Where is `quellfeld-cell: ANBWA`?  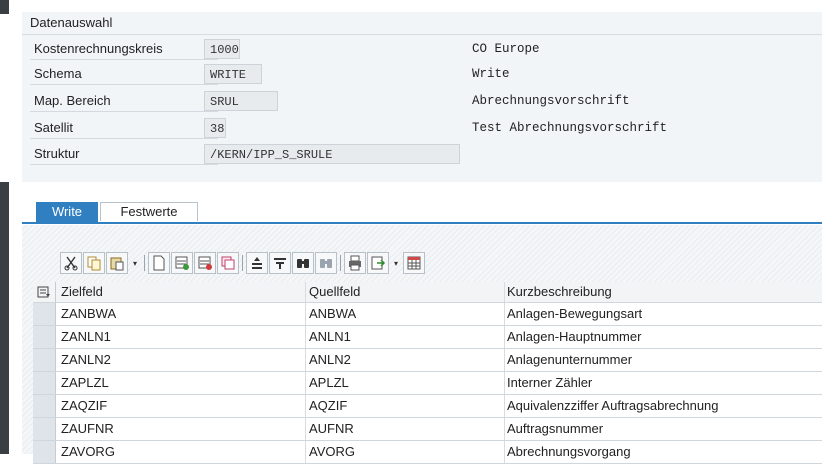
quellfeld-cell: ANBWA is located at coordinates (406, 314).